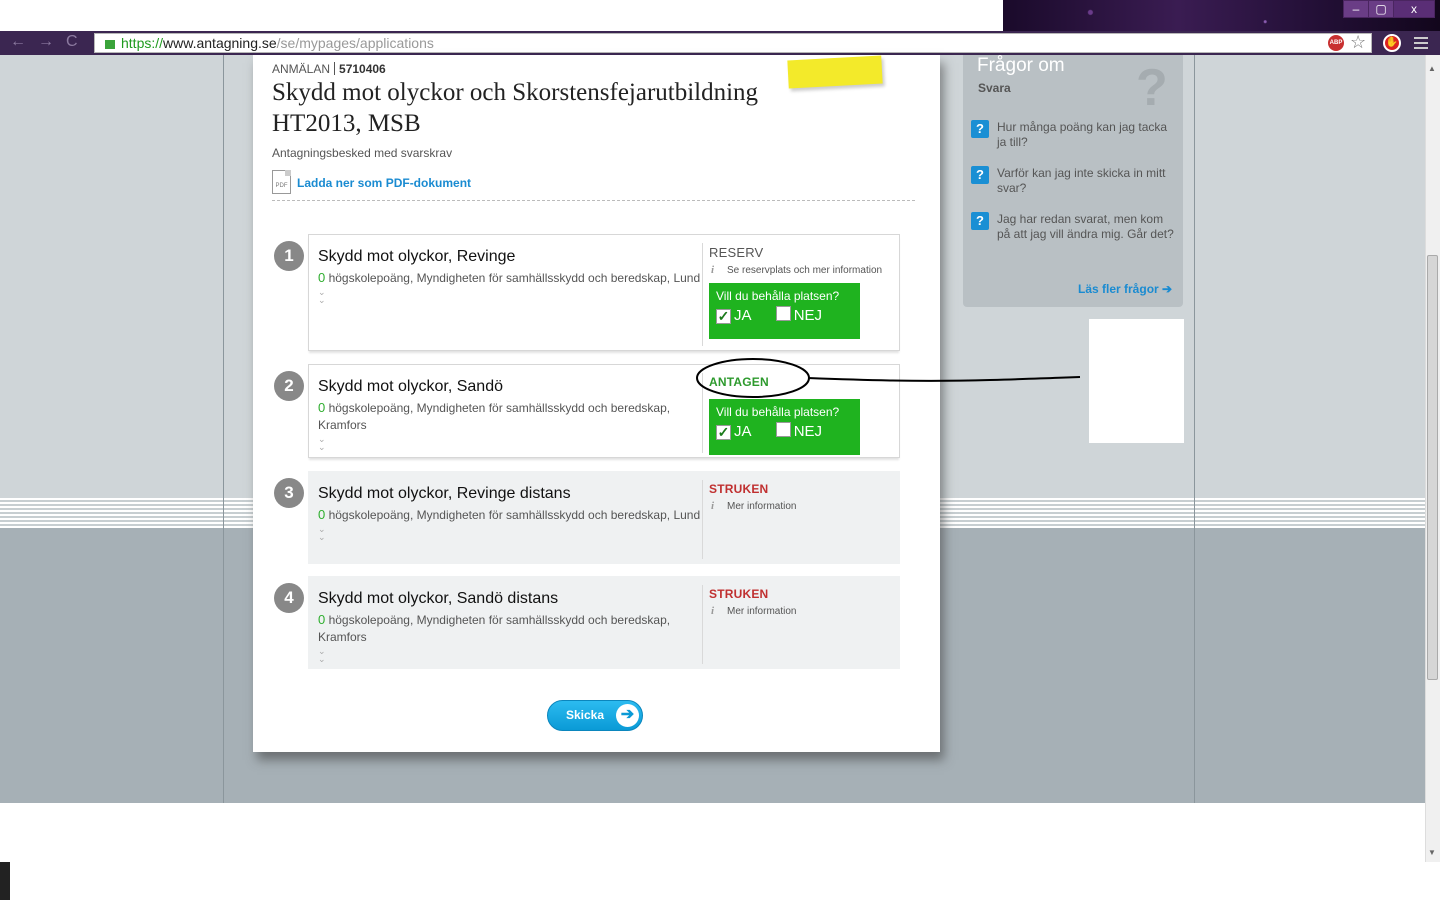 This screenshot has height=900, width=1440. I want to click on annotation-circle, so click(753, 378).